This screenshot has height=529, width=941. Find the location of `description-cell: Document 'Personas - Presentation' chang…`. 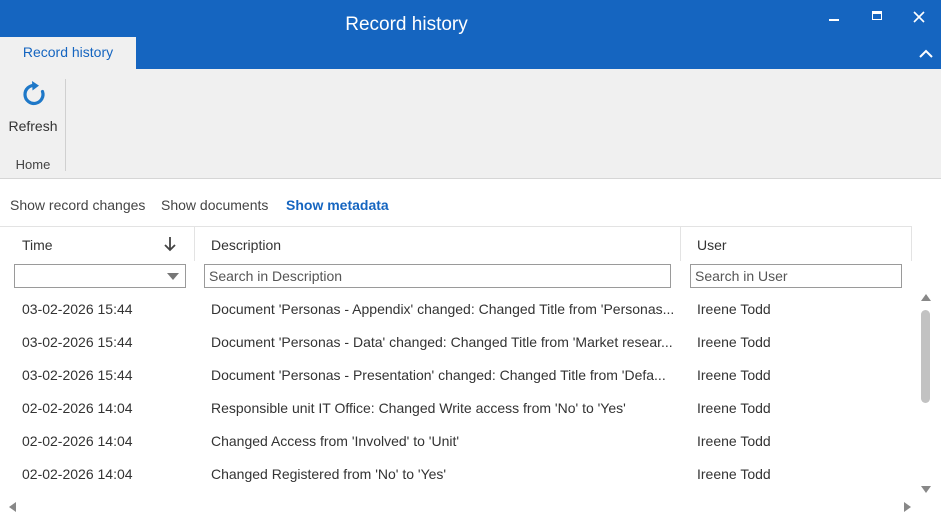

description-cell: Document 'Personas - Presentation' chang… is located at coordinates (438, 375).